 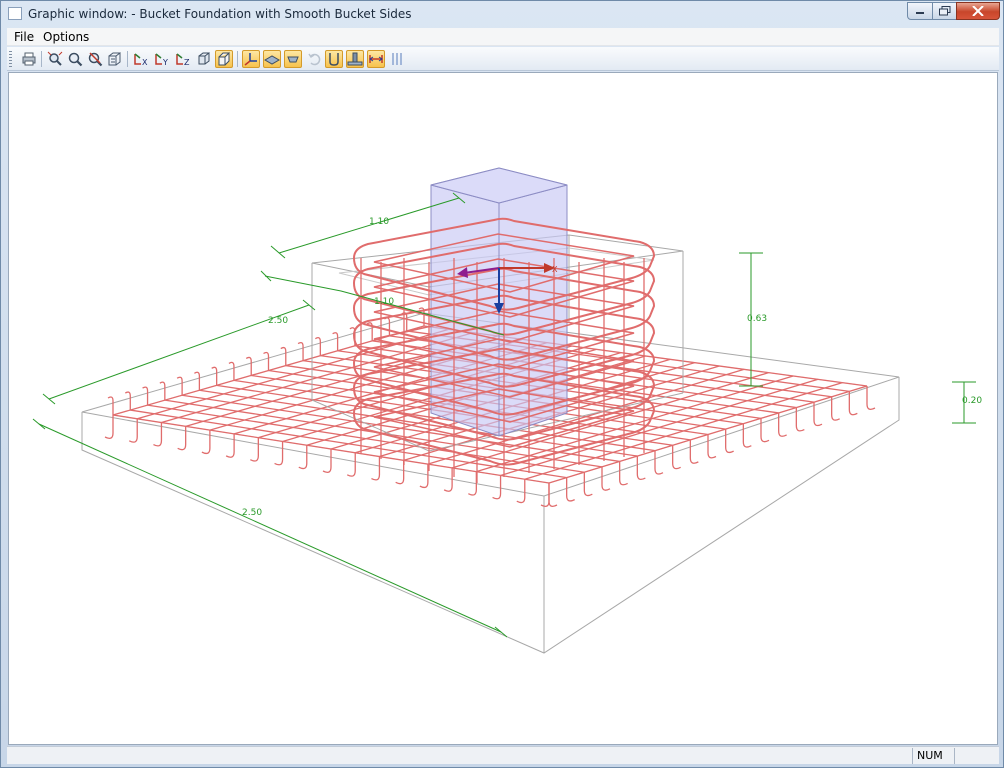 I want to click on view-z-button: Z, so click(x=183, y=59).